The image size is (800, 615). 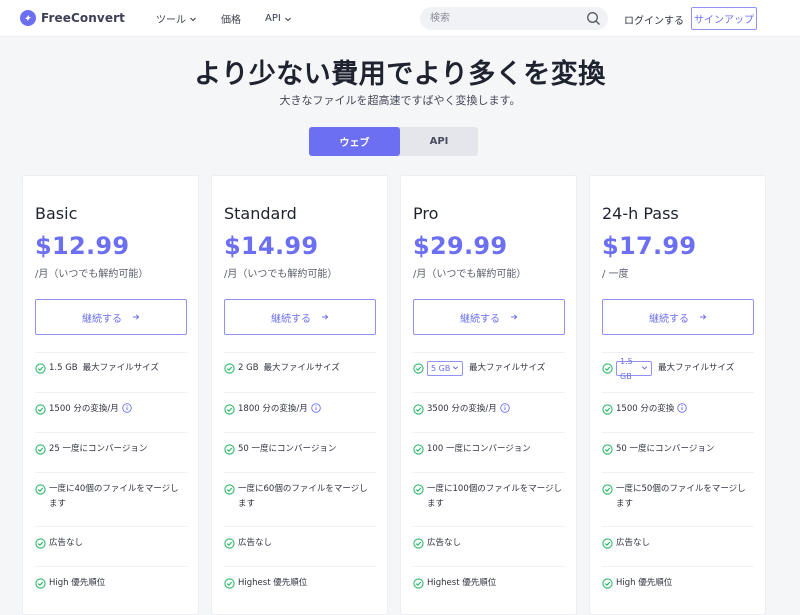 I want to click on feature-value: 25, so click(x=54, y=449).